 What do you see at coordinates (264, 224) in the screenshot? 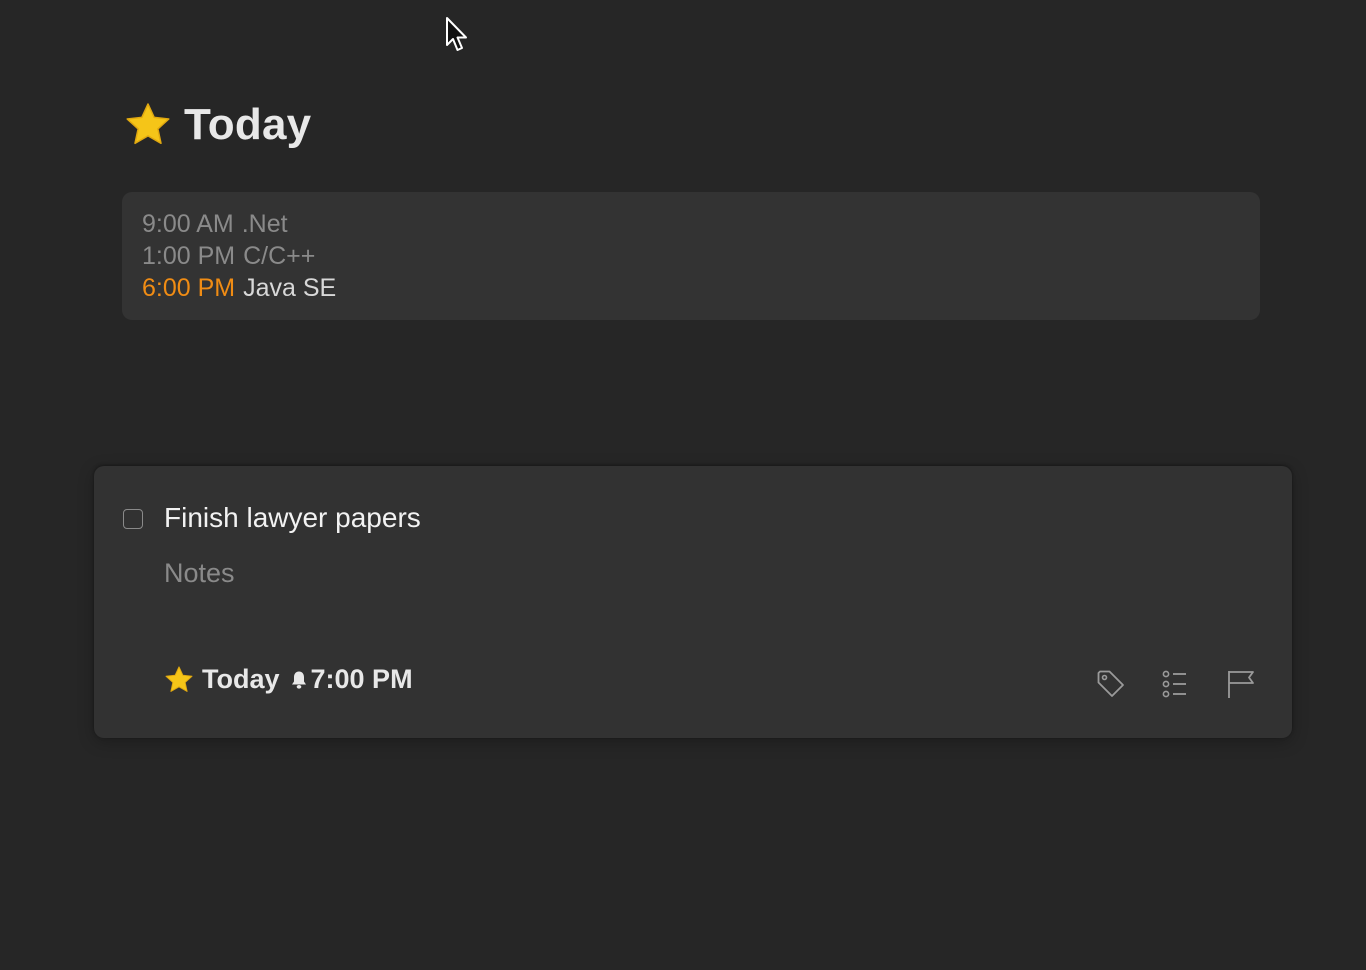
I see `event-name: .Net` at bounding box center [264, 224].